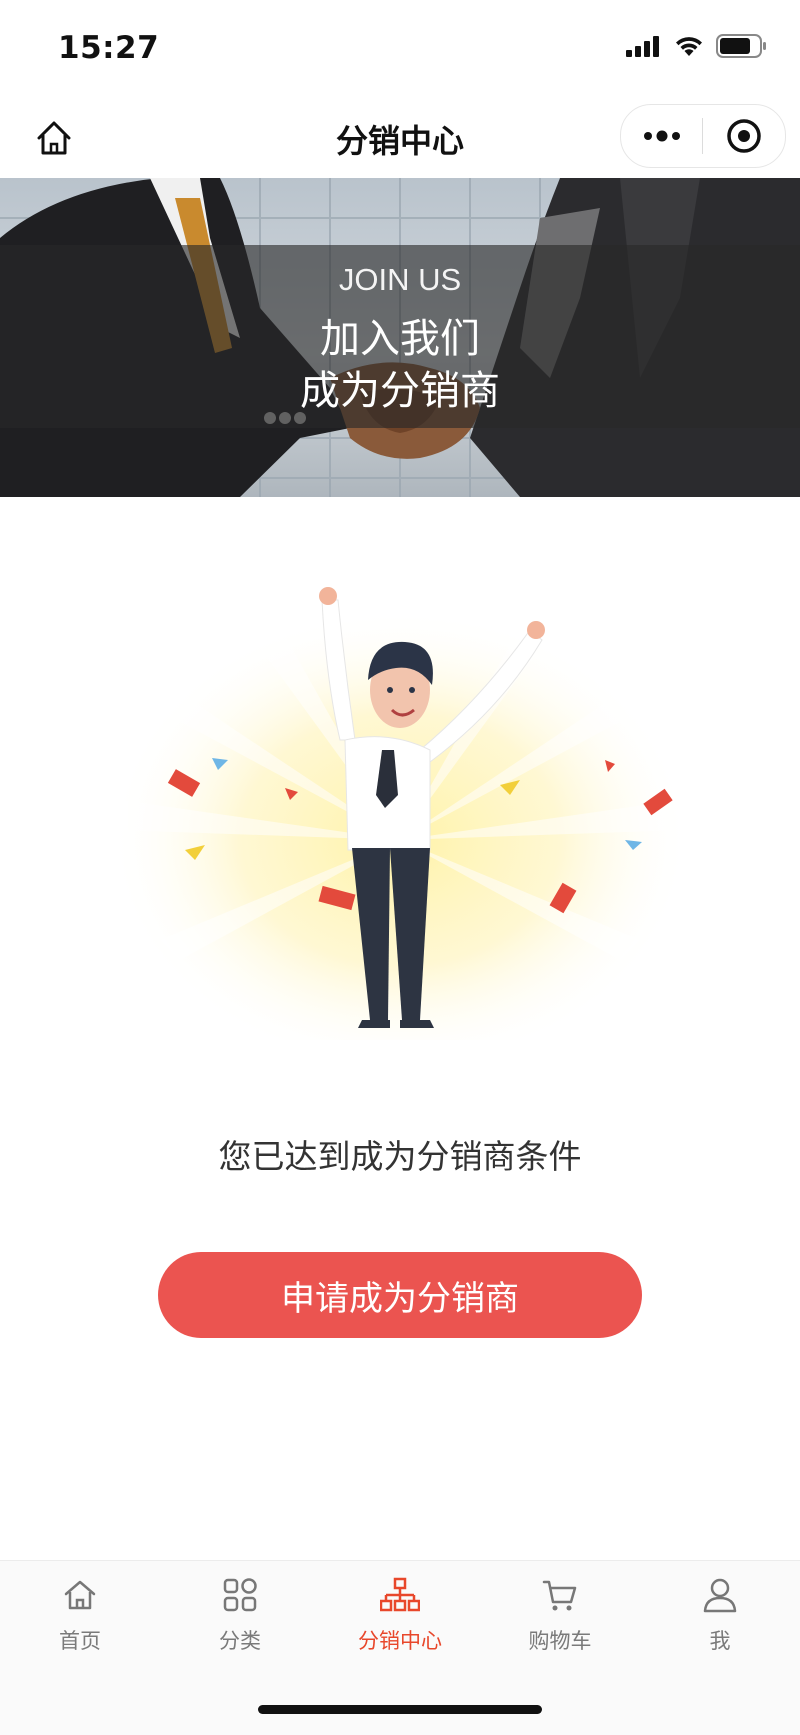 The width and height of the screenshot is (800, 1735). What do you see at coordinates (400, 1295) in the screenshot?
I see `apply-distributor-button: 申请成为分销商` at bounding box center [400, 1295].